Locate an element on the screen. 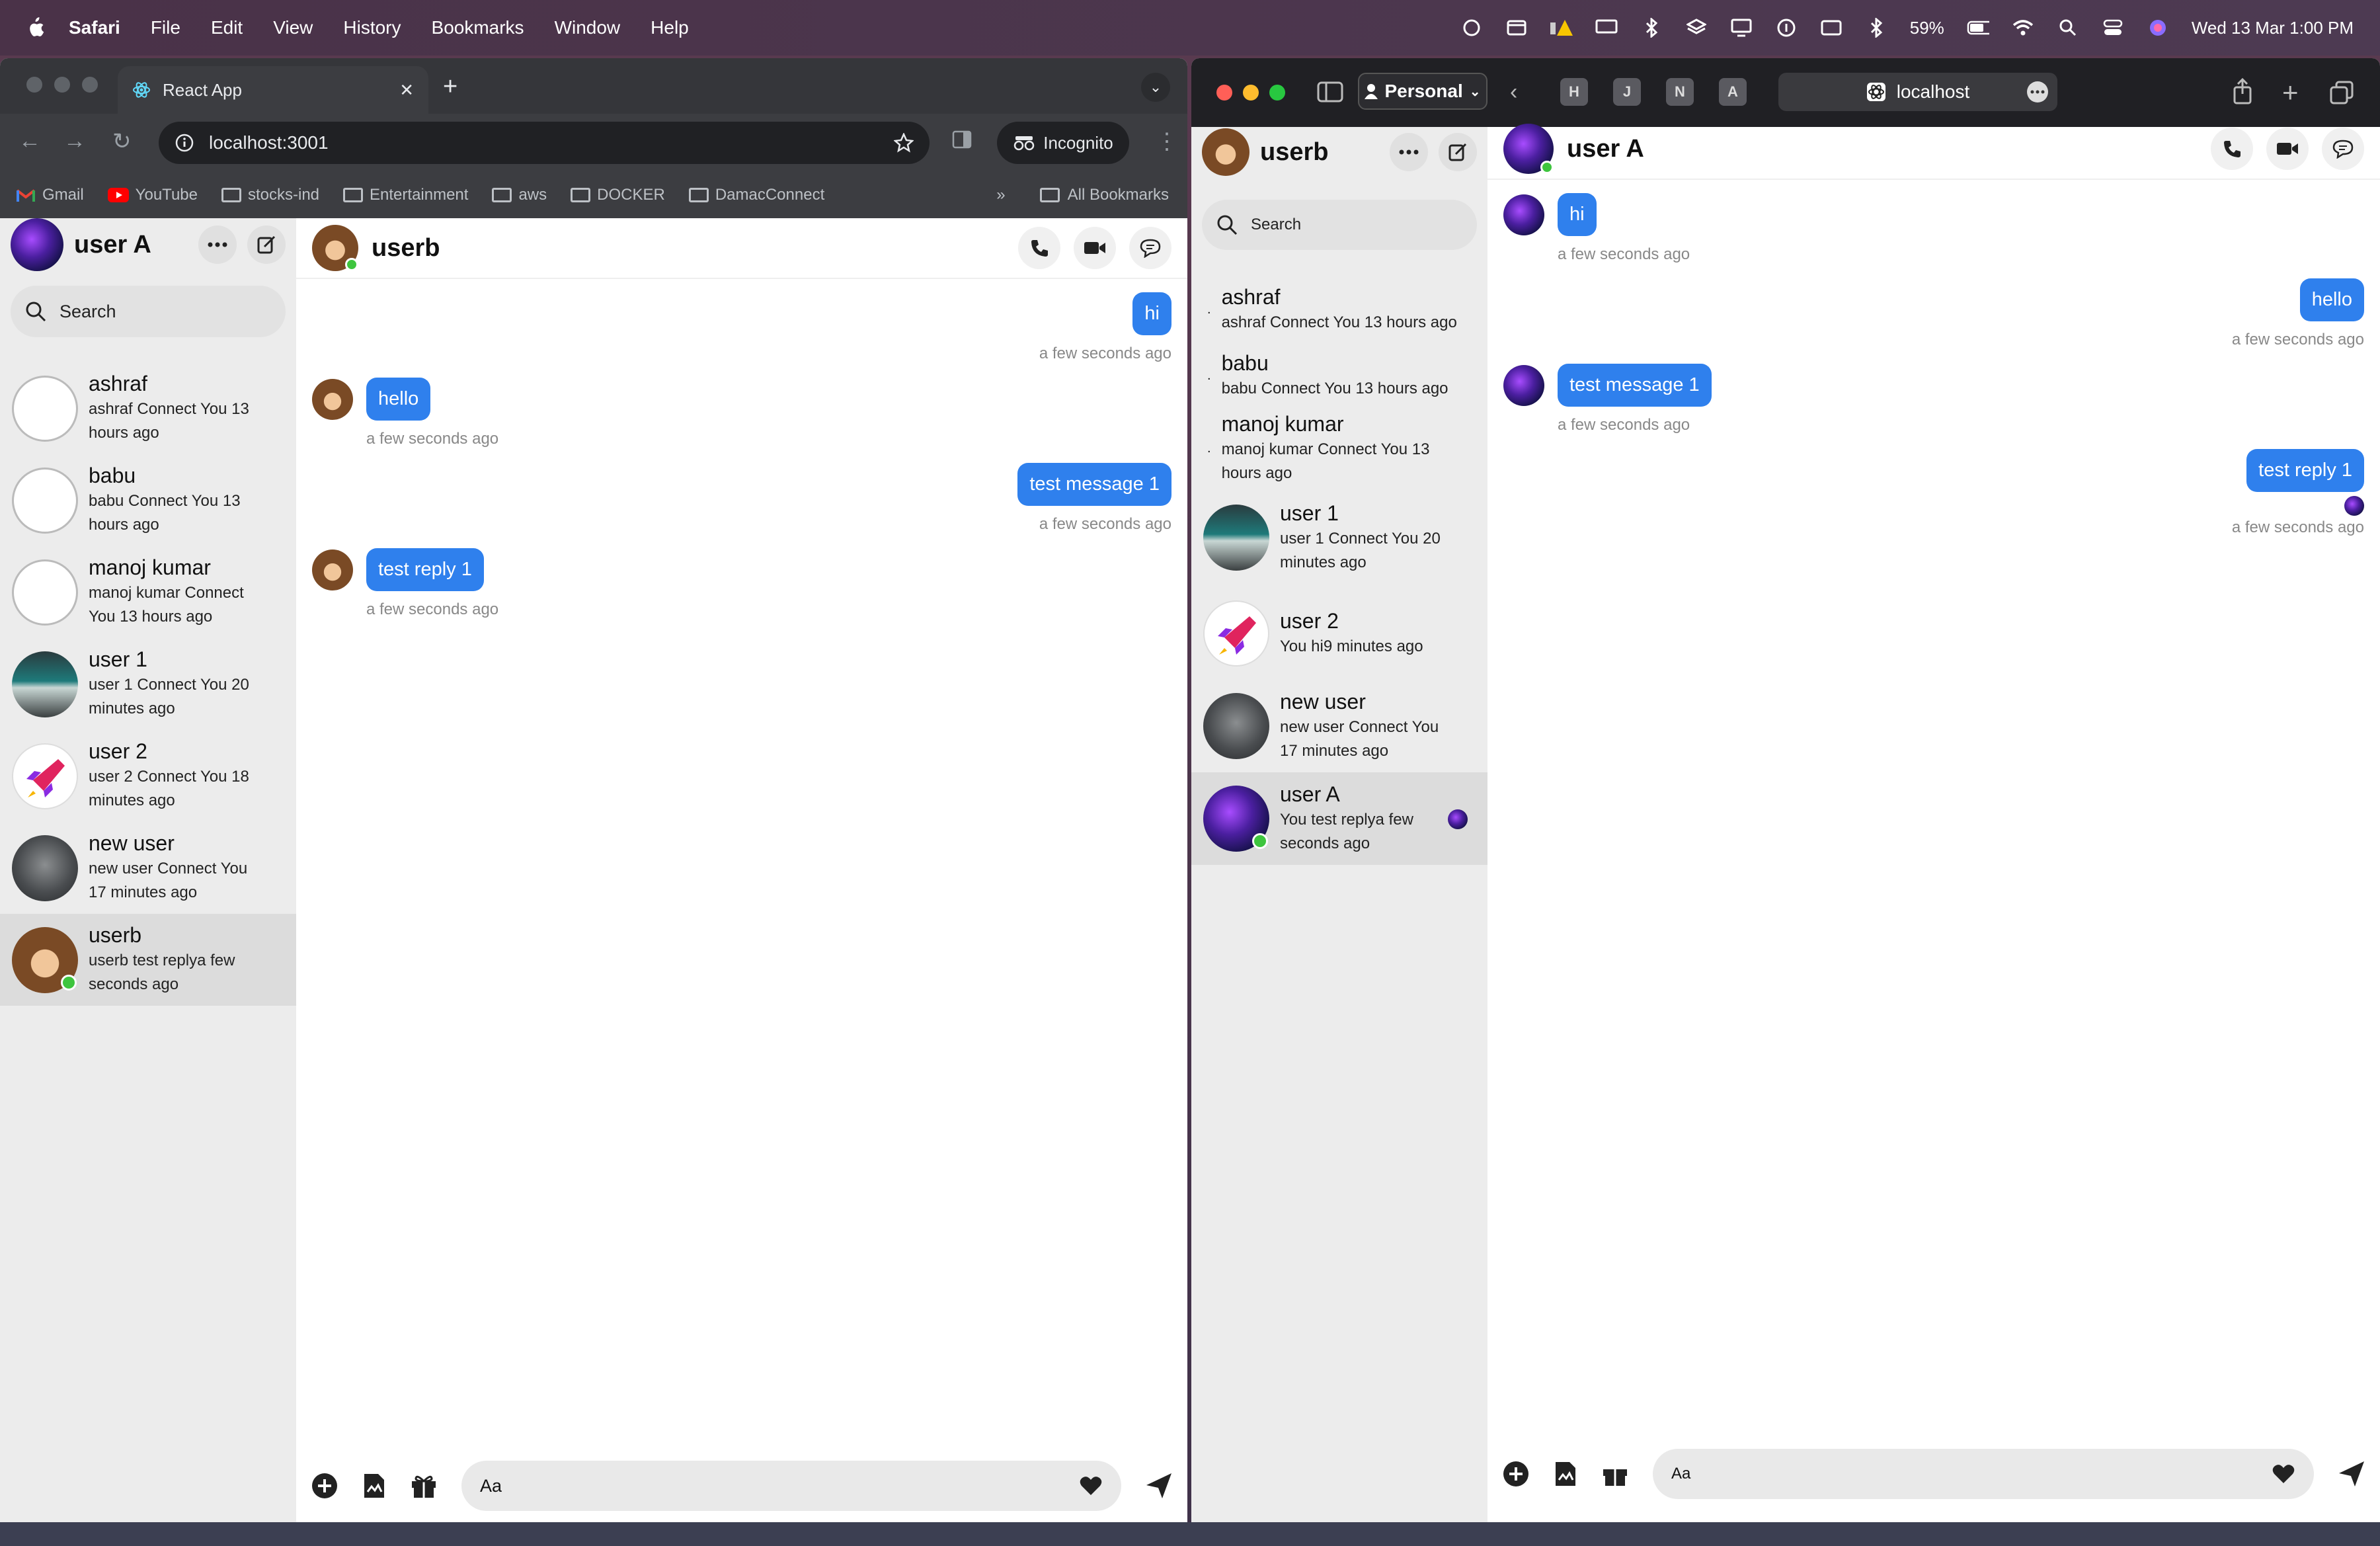  menu-help: Help is located at coordinates (670, 27).